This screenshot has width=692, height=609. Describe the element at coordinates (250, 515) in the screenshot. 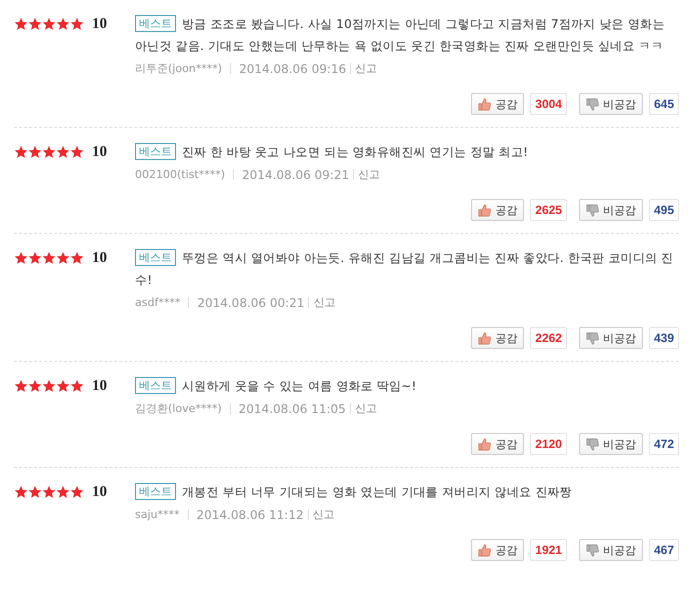

I see `date: 2014.08.06 11:12` at that location.